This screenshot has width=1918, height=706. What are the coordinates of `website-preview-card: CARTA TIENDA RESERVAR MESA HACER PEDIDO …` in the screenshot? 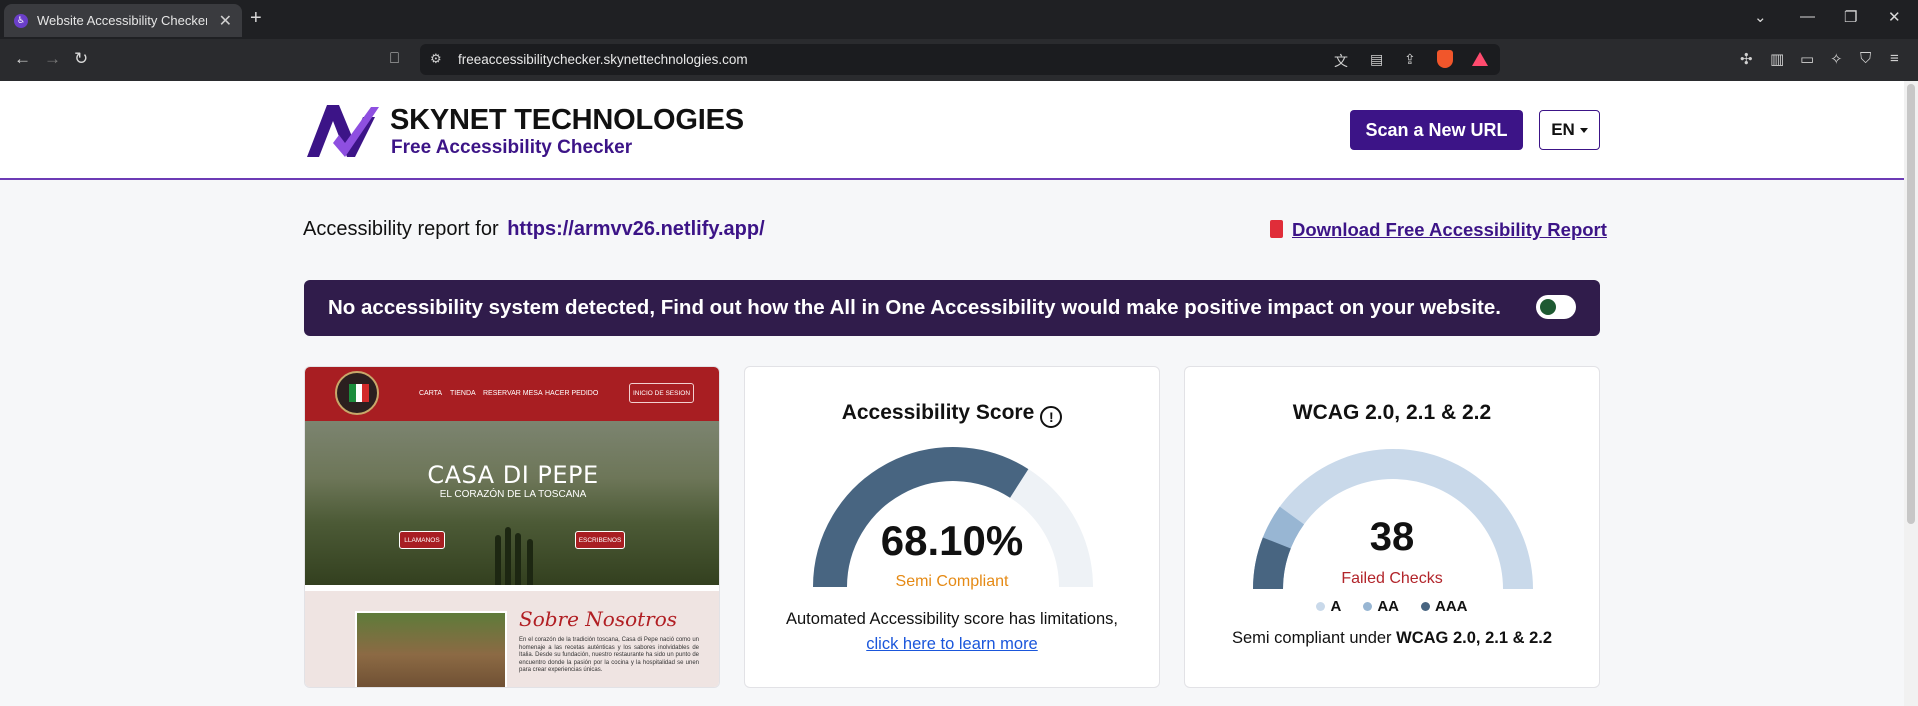 It's located at (512, 527).